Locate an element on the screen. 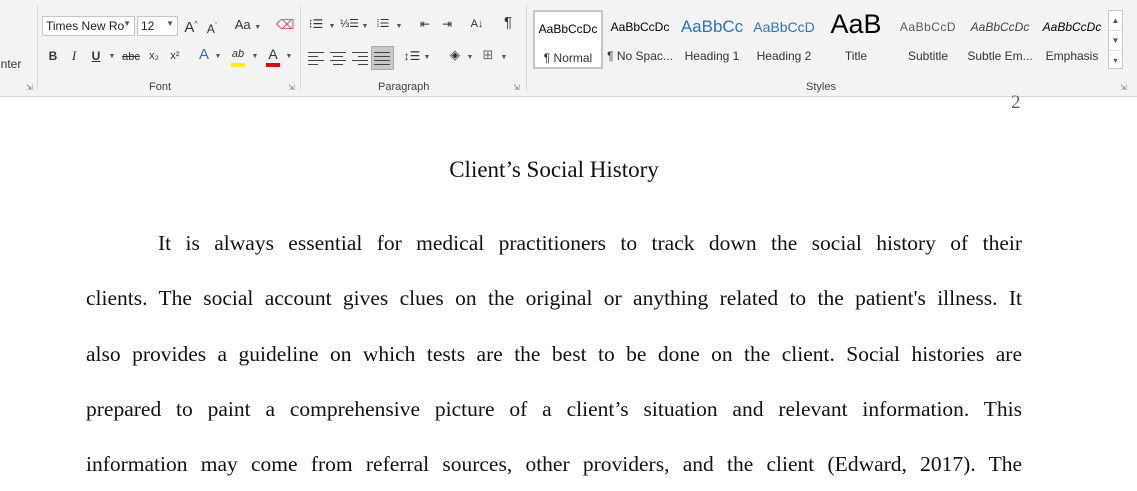 This screenshot has width=1137, height=491. clipboard-dialog-launcher-icon: ⇲ is located at coordinates (30, 88).